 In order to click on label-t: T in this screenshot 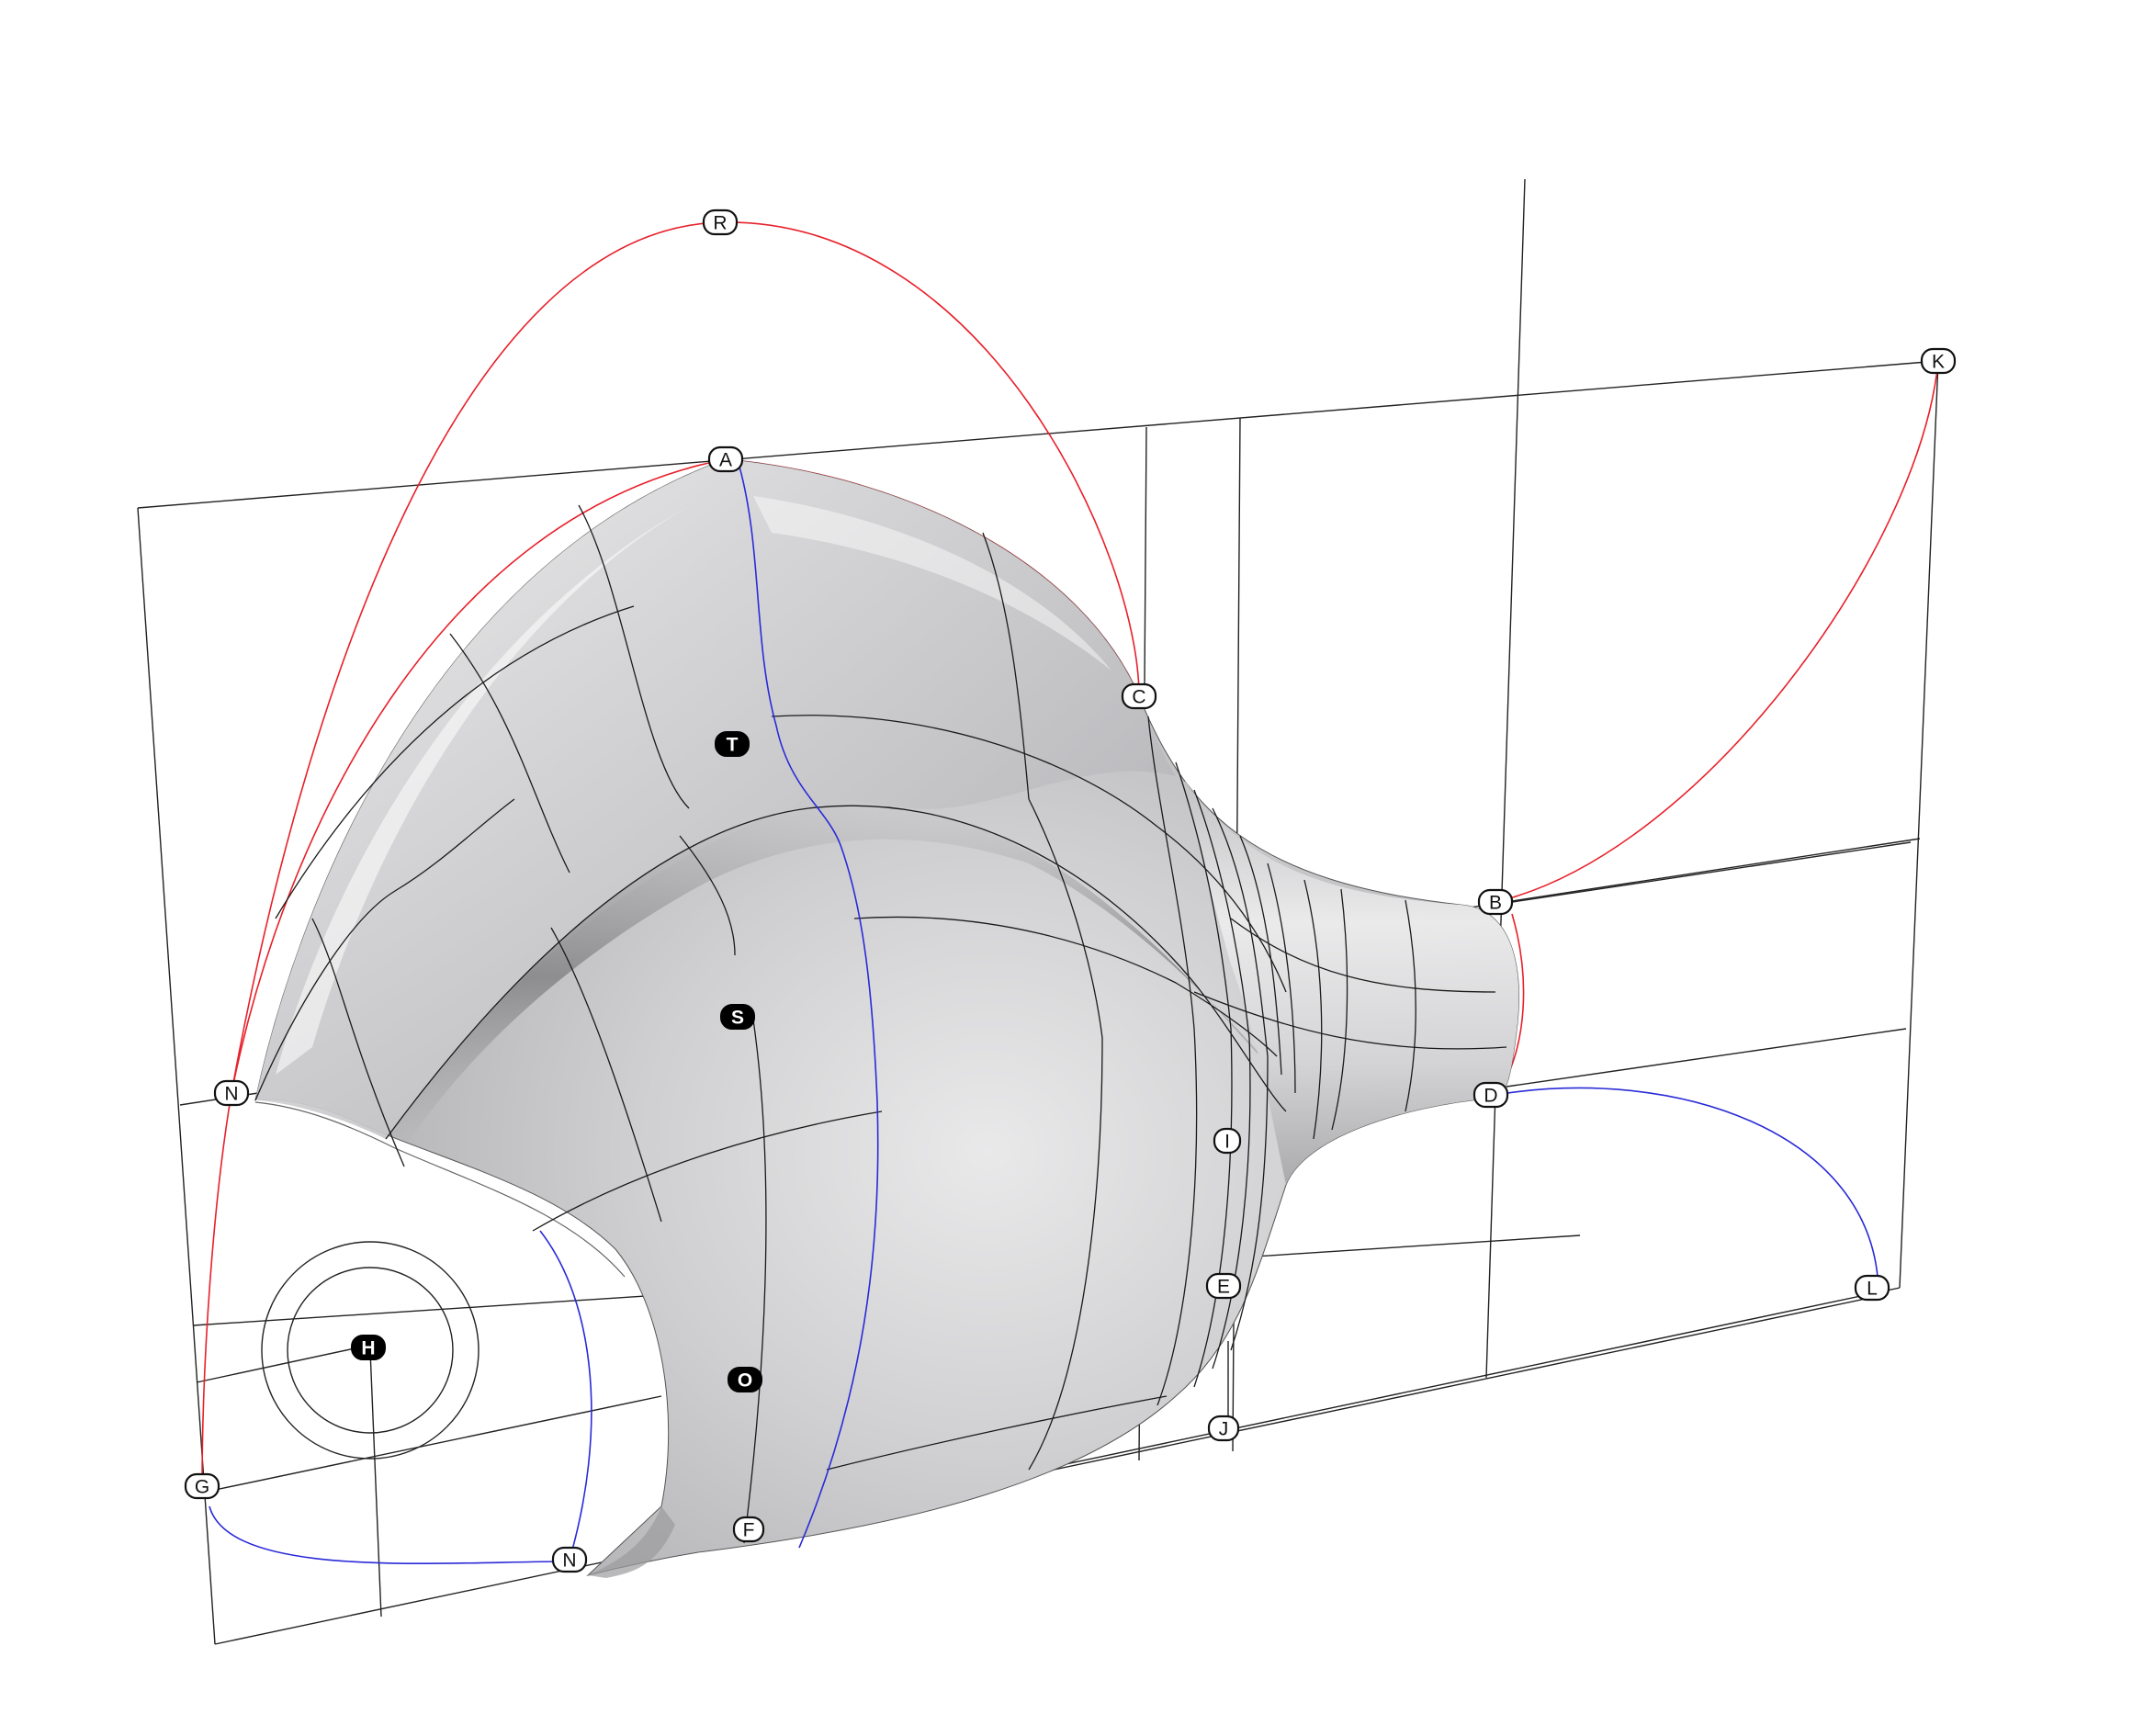, I will do `click(732, 744)`.